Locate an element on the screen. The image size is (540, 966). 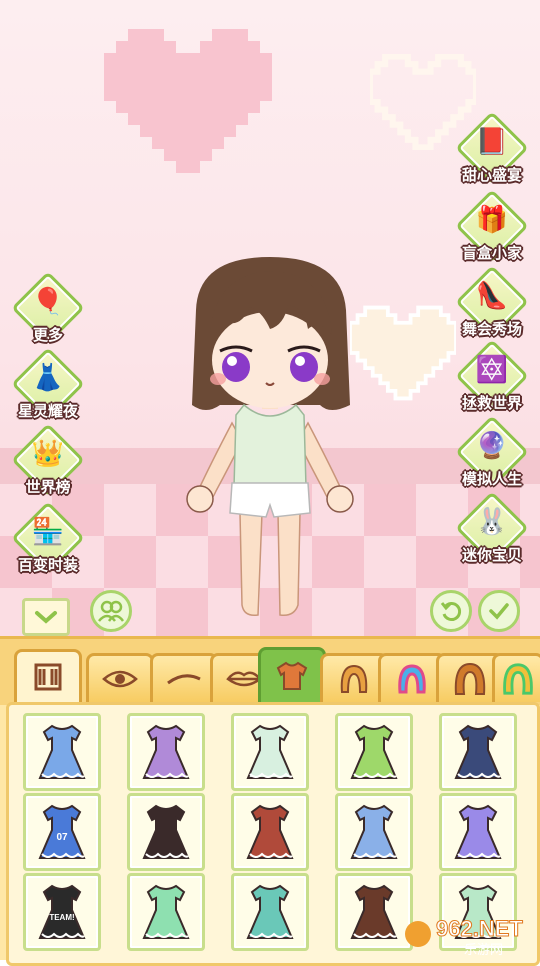
rainbow-hair-2-icon is located at coordinates (518, 679).